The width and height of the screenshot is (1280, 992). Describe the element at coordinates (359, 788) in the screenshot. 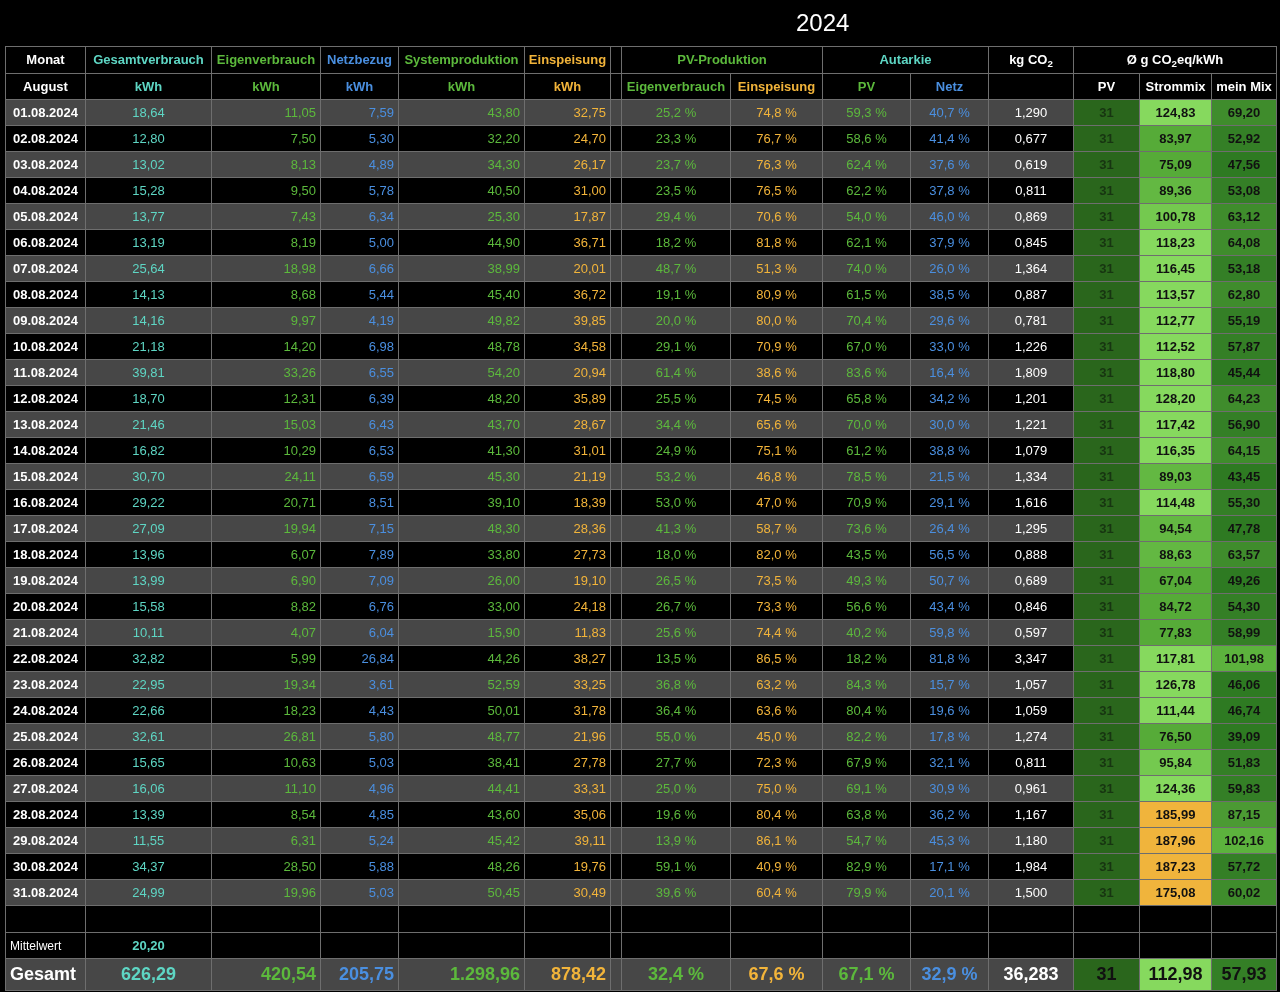

I see `table-cell: 4,96` at that location.